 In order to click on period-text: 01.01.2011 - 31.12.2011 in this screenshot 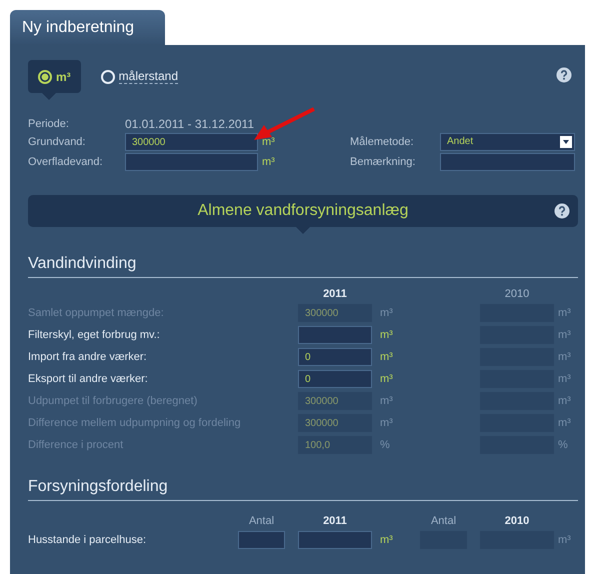, I will do `click(190, 124)`.